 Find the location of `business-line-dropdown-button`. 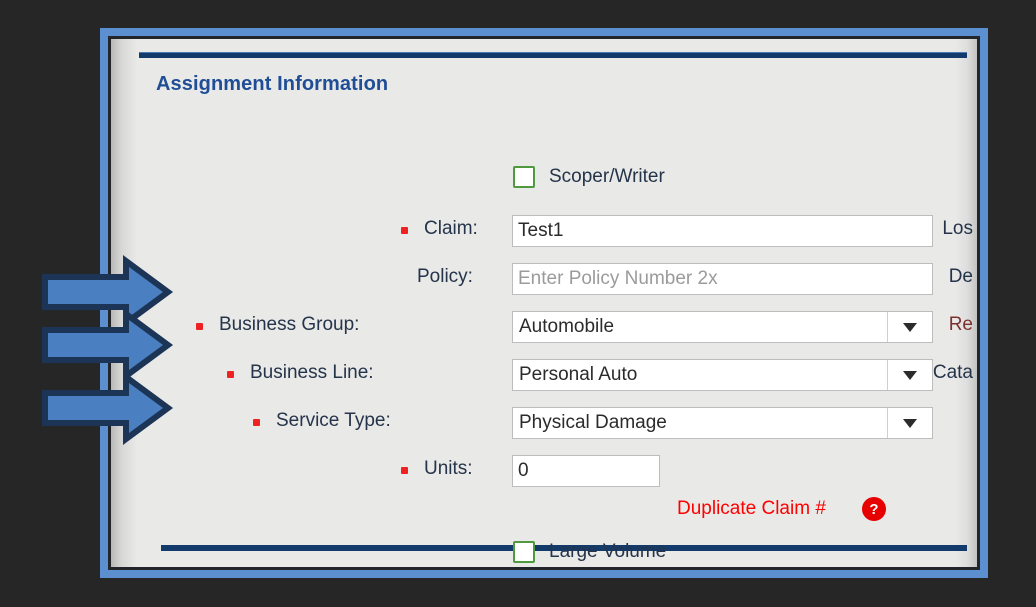

business-line-dropdown-button is located at coordinates (909, 375).